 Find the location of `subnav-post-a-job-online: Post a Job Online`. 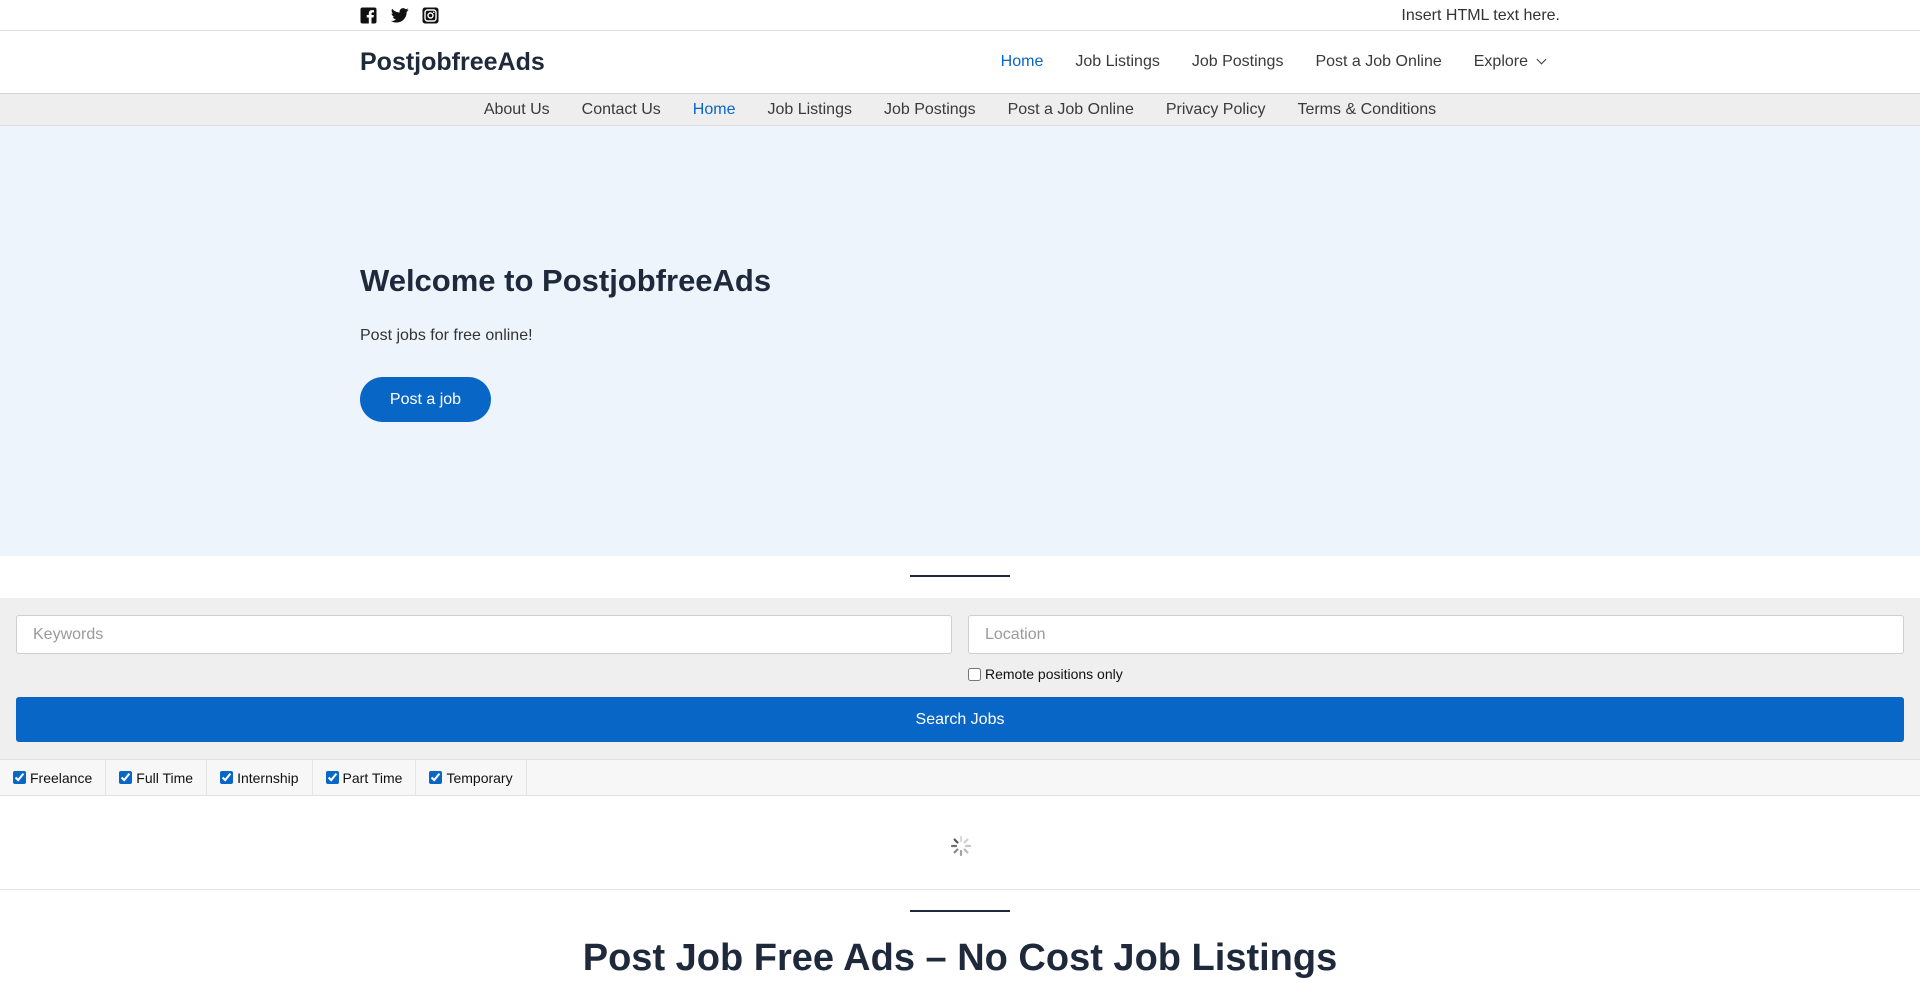

subnav-post-a-job-online: Post a Job Online is located at coordinates (1071, 113).